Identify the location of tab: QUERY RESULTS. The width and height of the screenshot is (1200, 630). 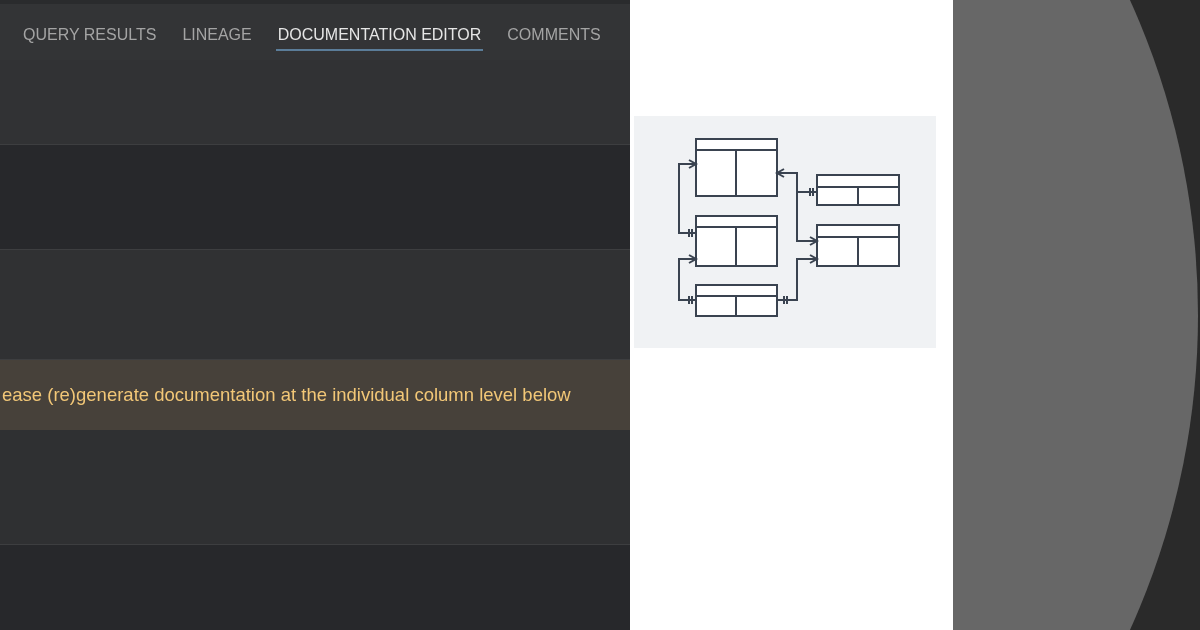
(90, 37).